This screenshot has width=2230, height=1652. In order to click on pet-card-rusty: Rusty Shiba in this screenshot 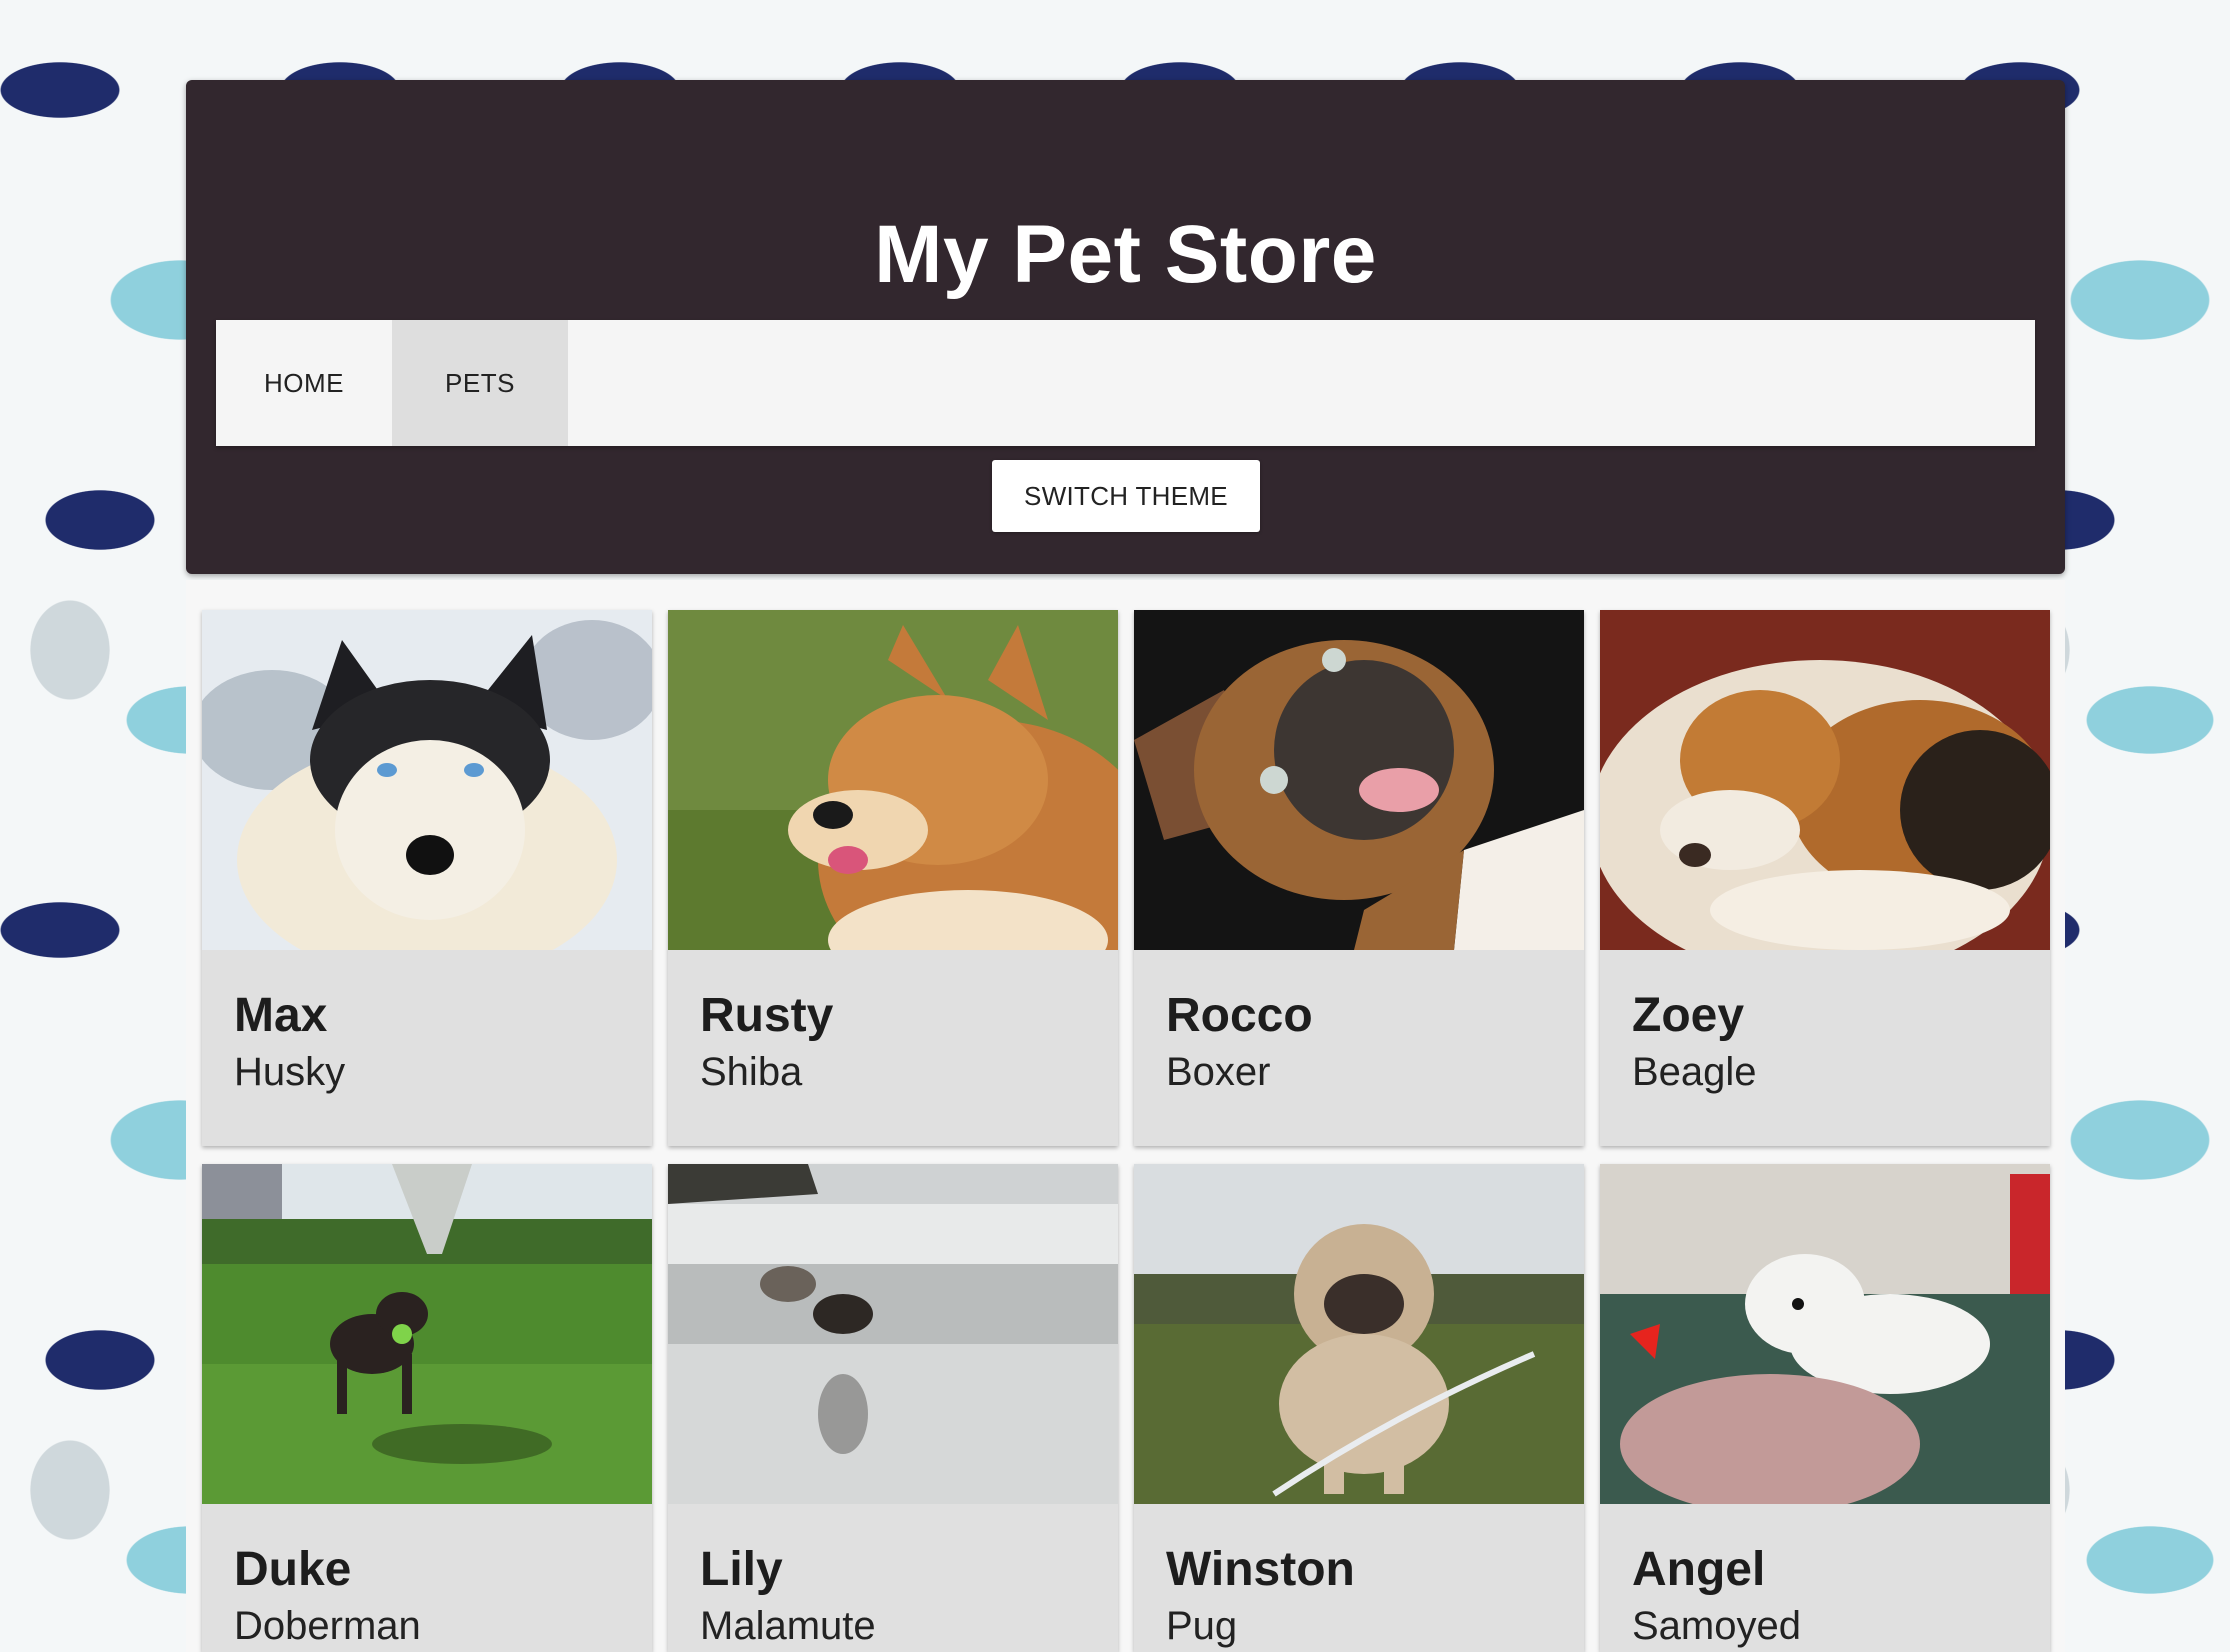, I will do `click(893, 878)`.